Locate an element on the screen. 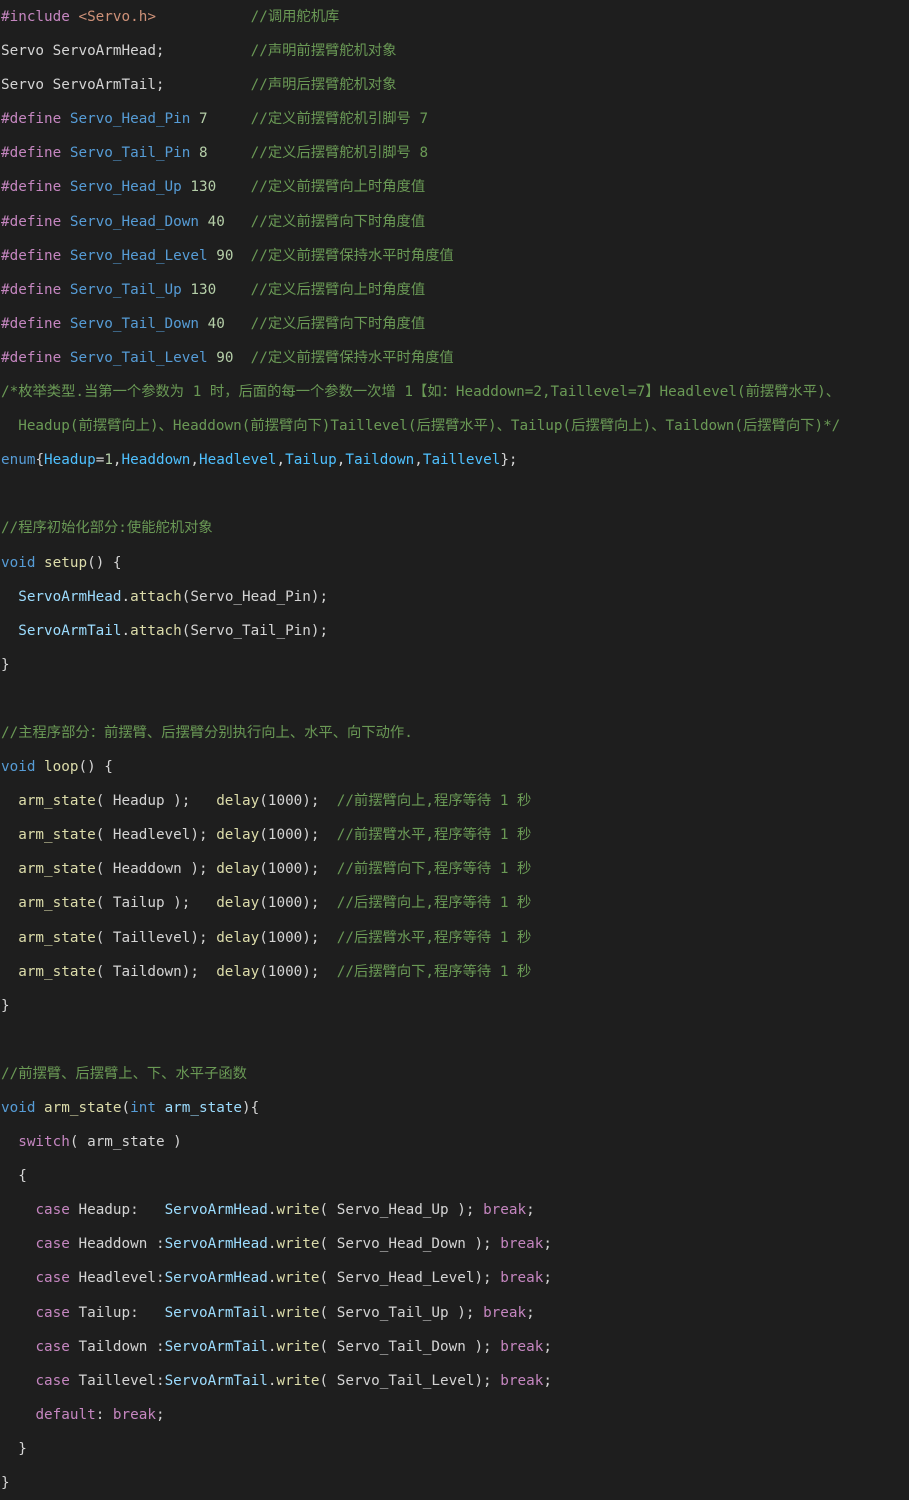  code-line: Servo ServoArmTail; //声明后摆臂舵机对象 is located at coordinates (454, 85).